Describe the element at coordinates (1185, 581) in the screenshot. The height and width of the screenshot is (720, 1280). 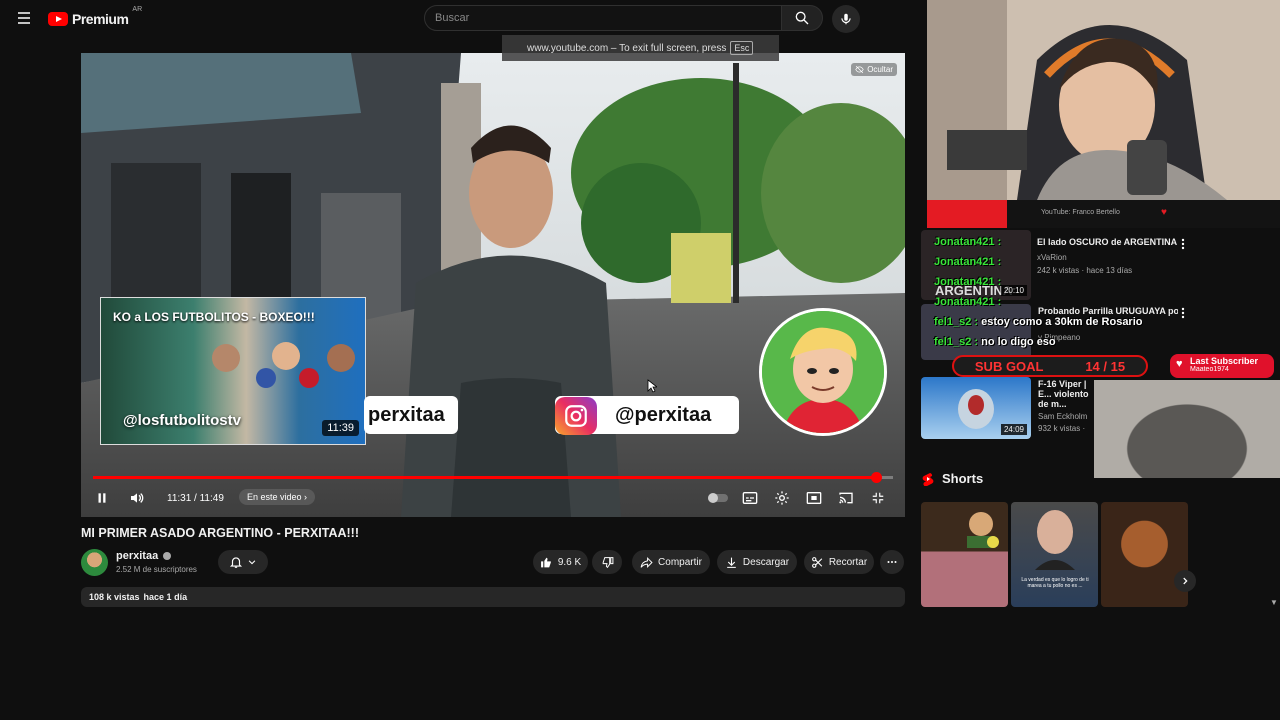
I see `shorts-next-button` at that location.